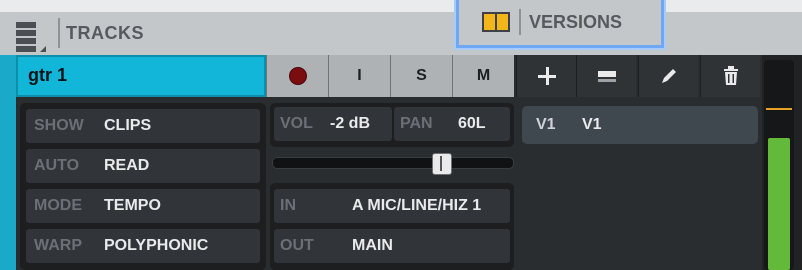 This screenshot has height=270, width=802. What do you see at coordinates (296, 123) in the screenshot?
I see `volume-label: VOL` at bounding box center [296, 123].